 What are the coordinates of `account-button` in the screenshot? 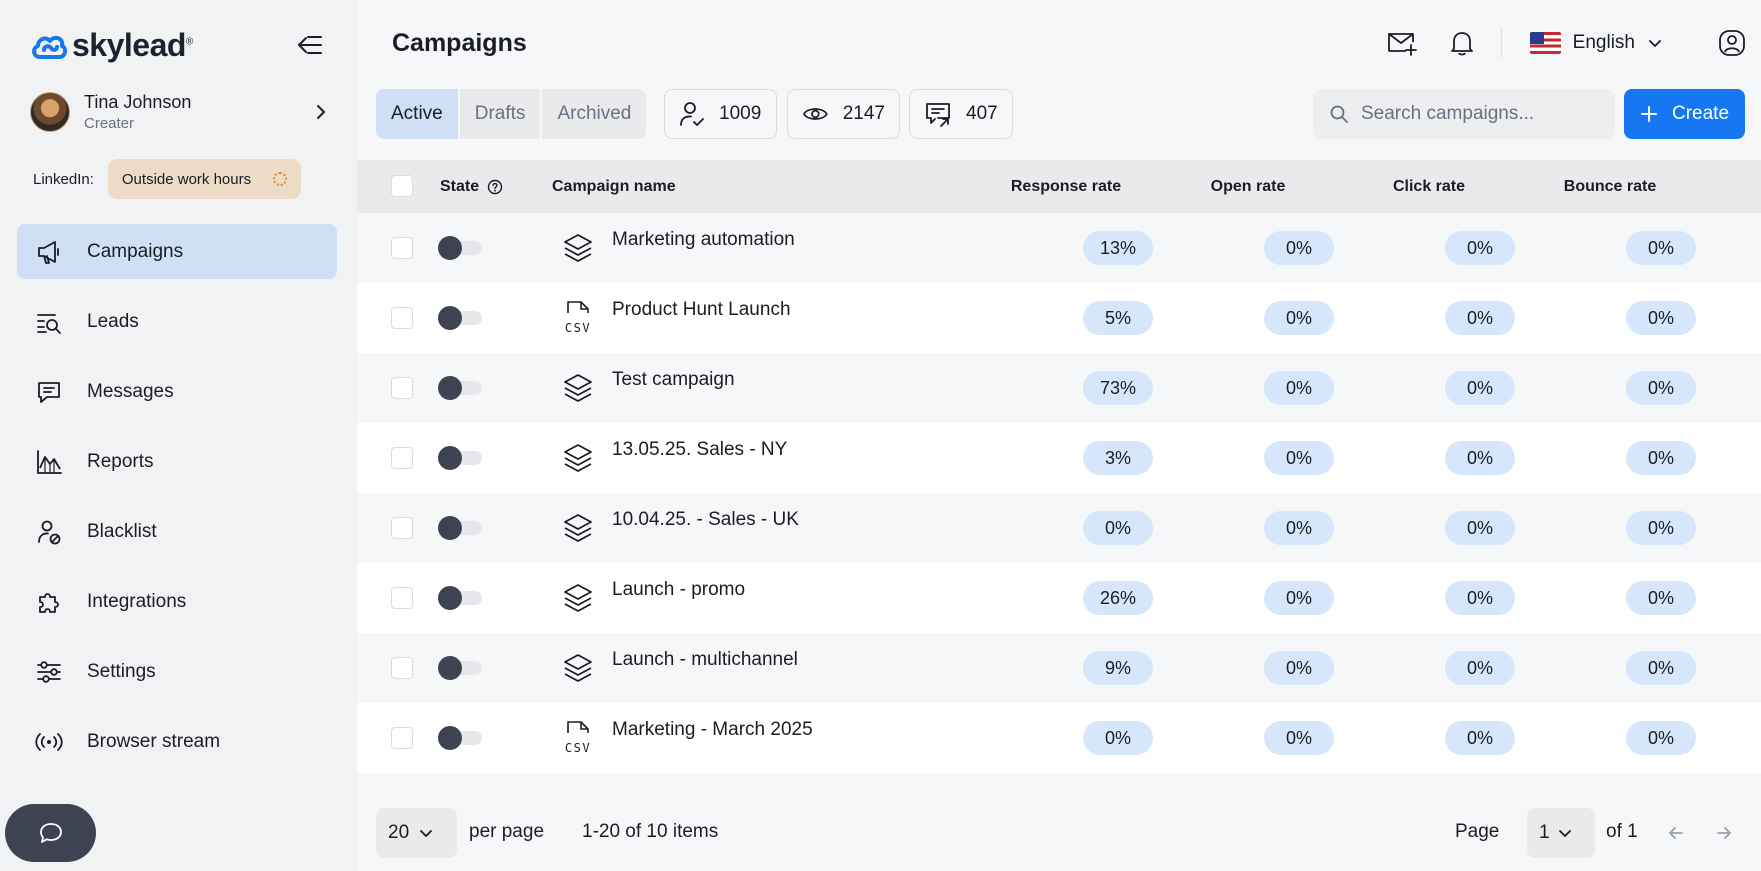 It's located at (1732, 43).